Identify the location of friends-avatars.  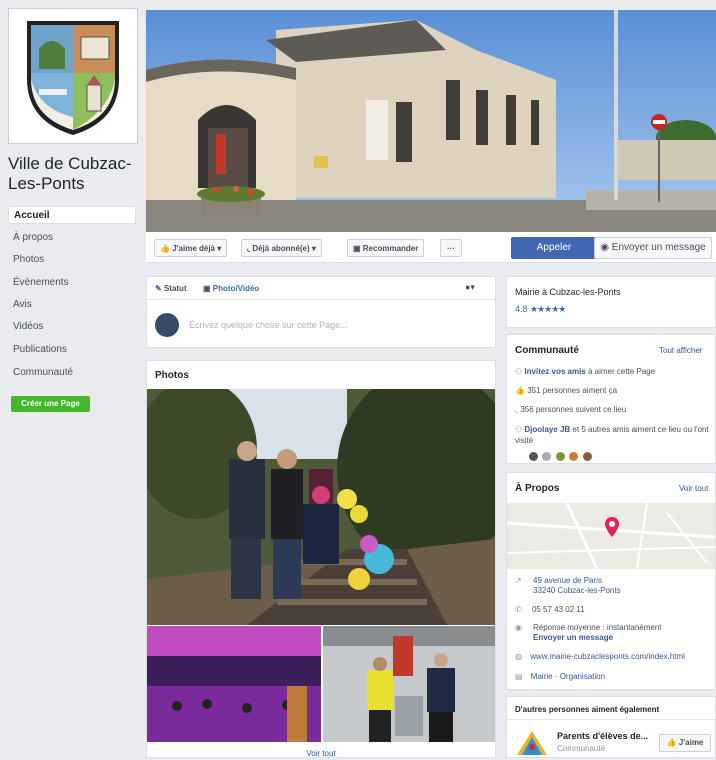
(560, 457).